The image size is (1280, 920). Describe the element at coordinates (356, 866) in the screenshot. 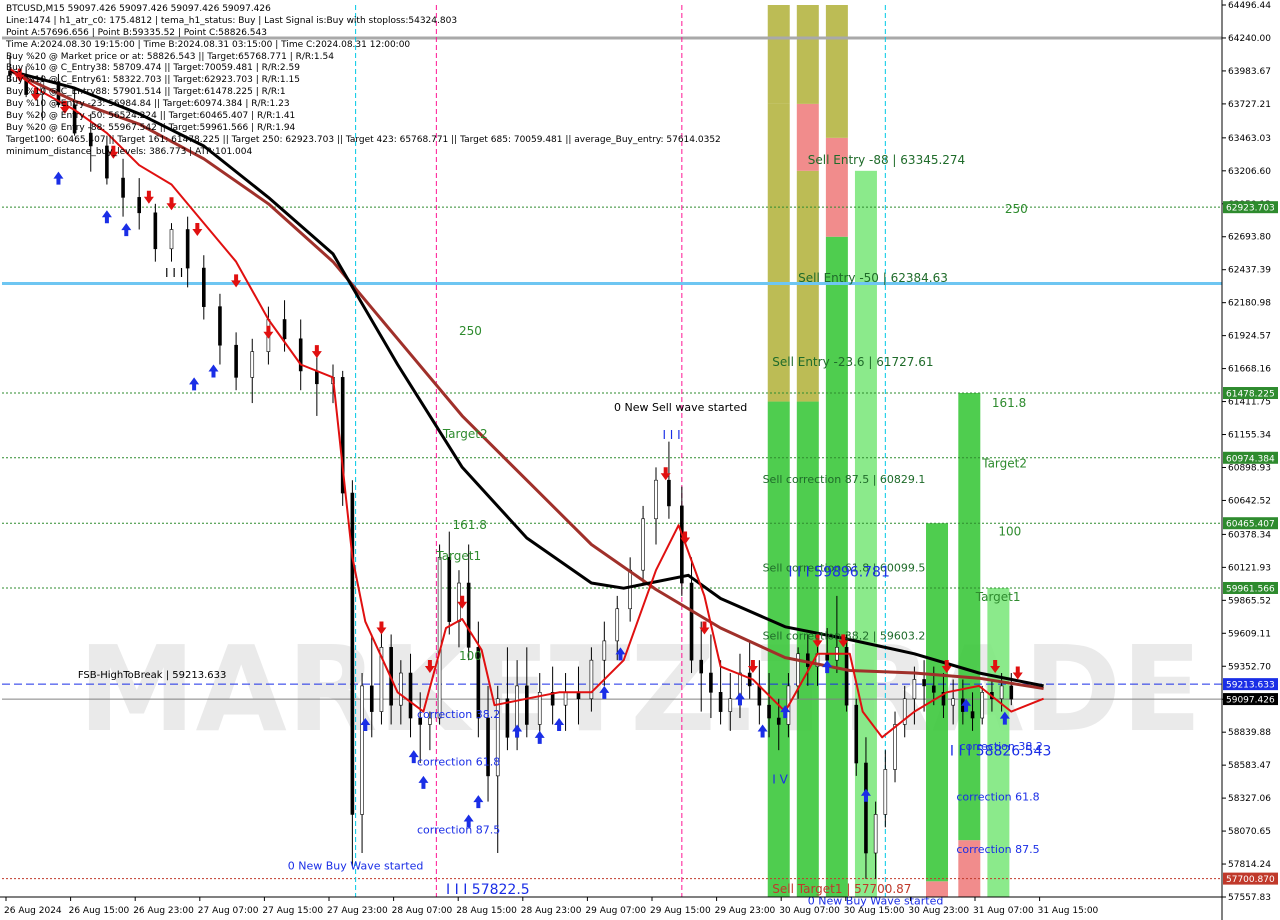

I see `chart-annotation: 0 New Buy Wave started` at that location.